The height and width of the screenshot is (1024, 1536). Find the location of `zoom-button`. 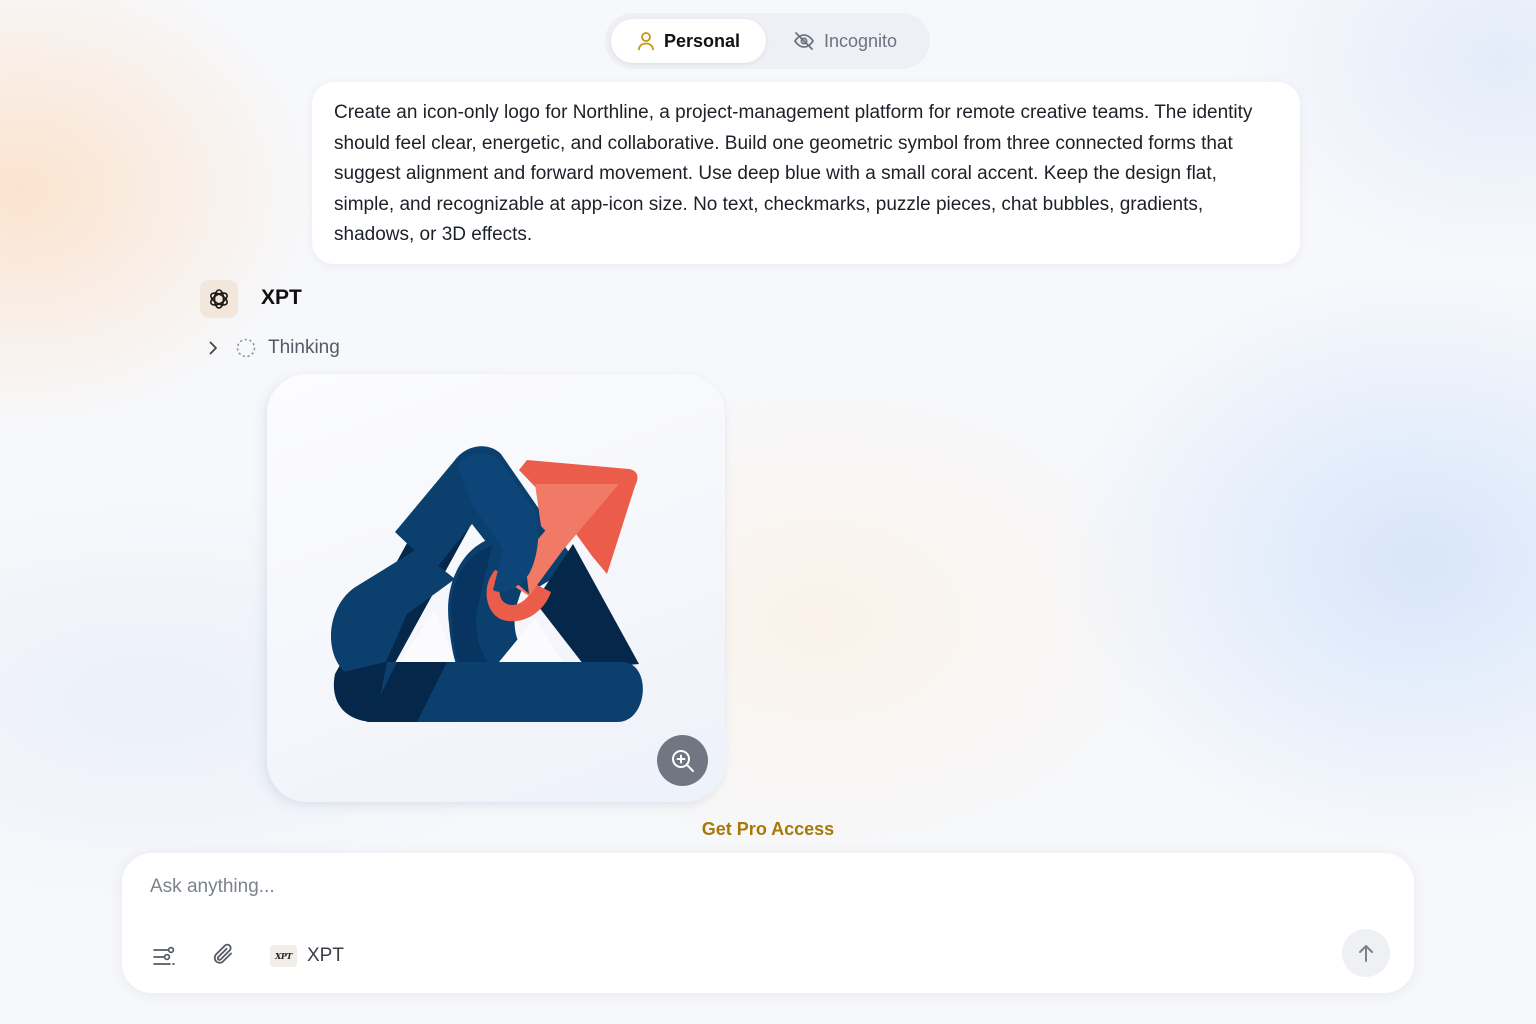

zoom-button is located at coordinates (682, 760).